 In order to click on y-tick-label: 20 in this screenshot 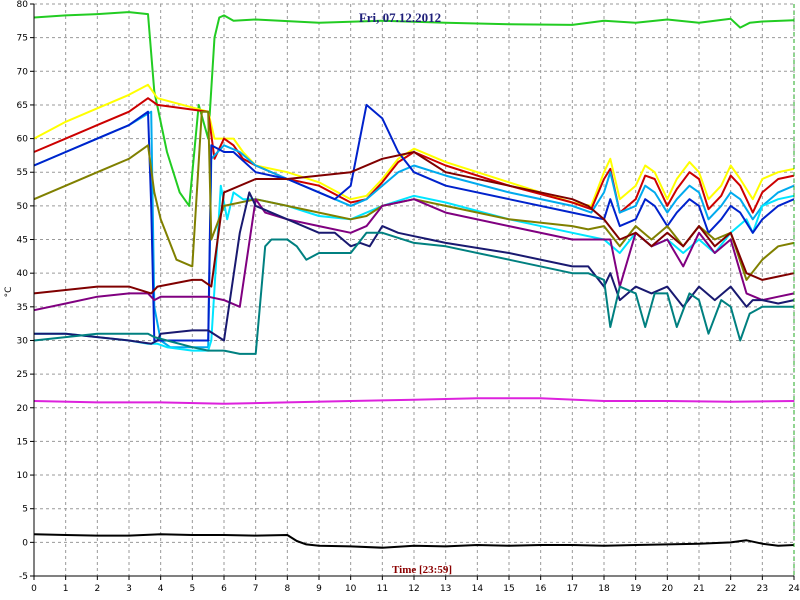, I will do `click(23, 409)`.